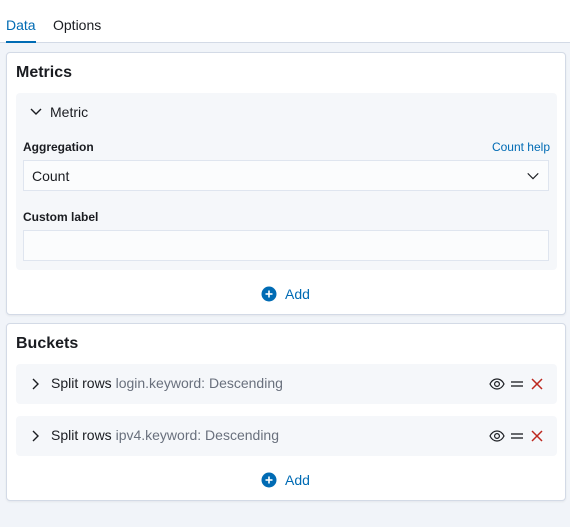 This screenshot has width=570, height=527. I want to click on bucket-row: Split rows login.keyword: Descending, so click(286, 384).